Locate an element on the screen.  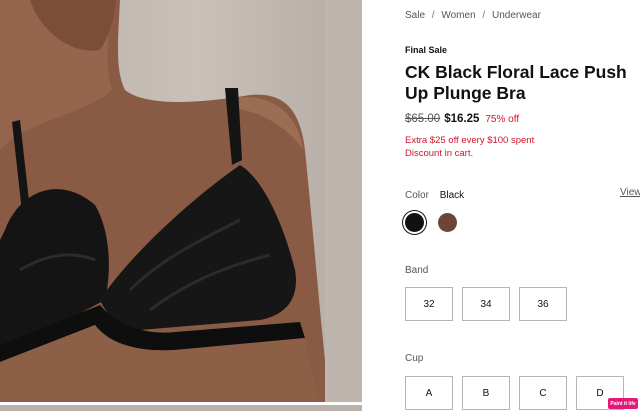
cup-option-b: B is located at coordinates (486, 393).